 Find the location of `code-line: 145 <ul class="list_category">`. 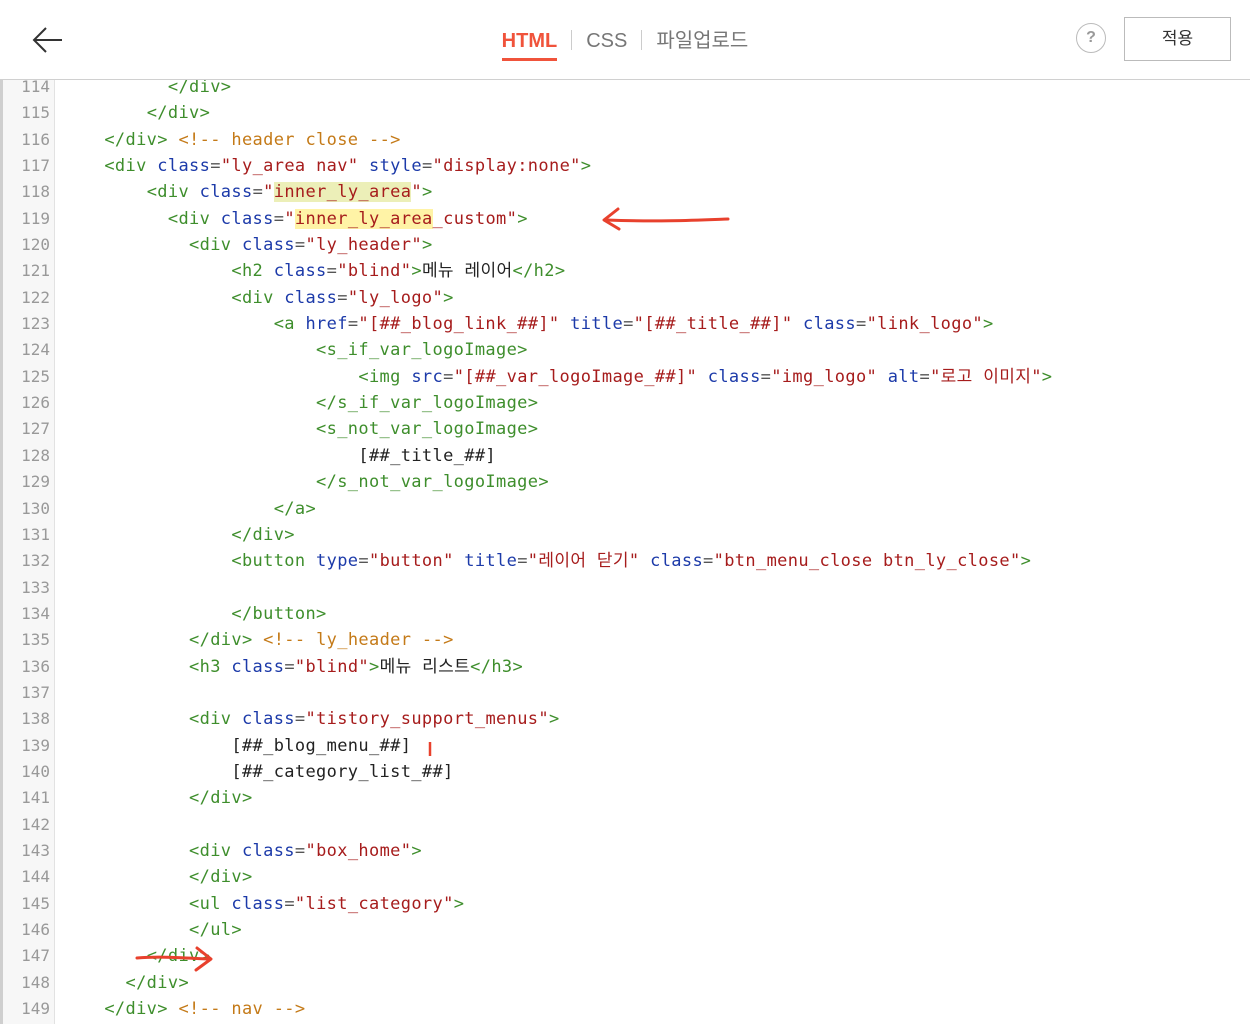

code-line: 145 <ul class="list_category"> is located at coordinates (625, 904).